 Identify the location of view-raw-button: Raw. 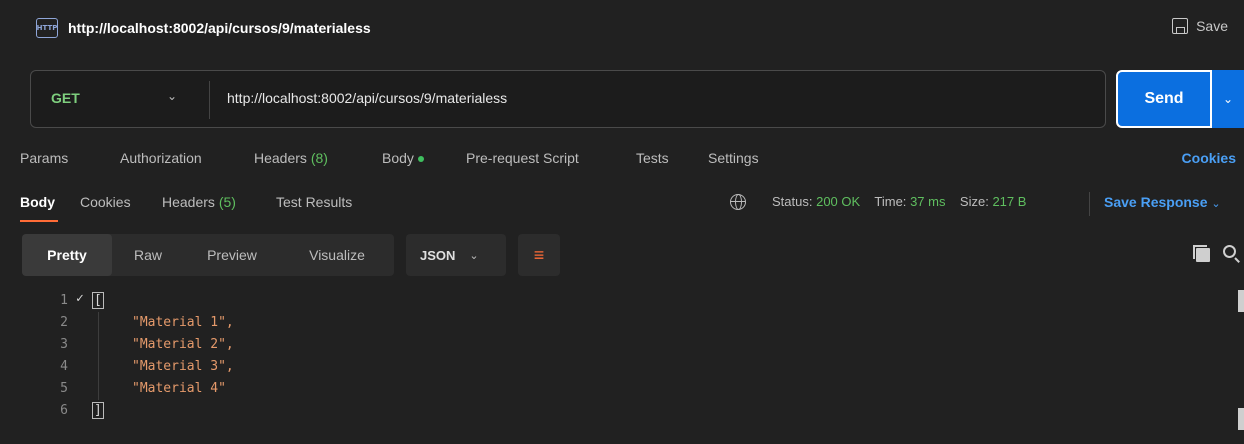
(148, 255).